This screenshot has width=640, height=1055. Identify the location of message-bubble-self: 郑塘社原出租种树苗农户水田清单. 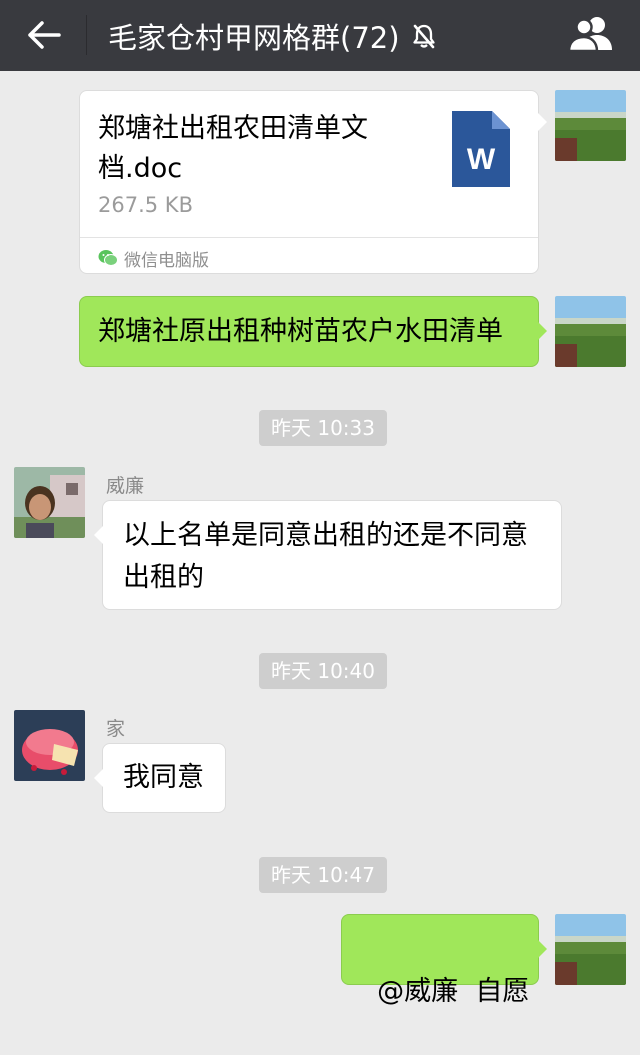
(313, 331).